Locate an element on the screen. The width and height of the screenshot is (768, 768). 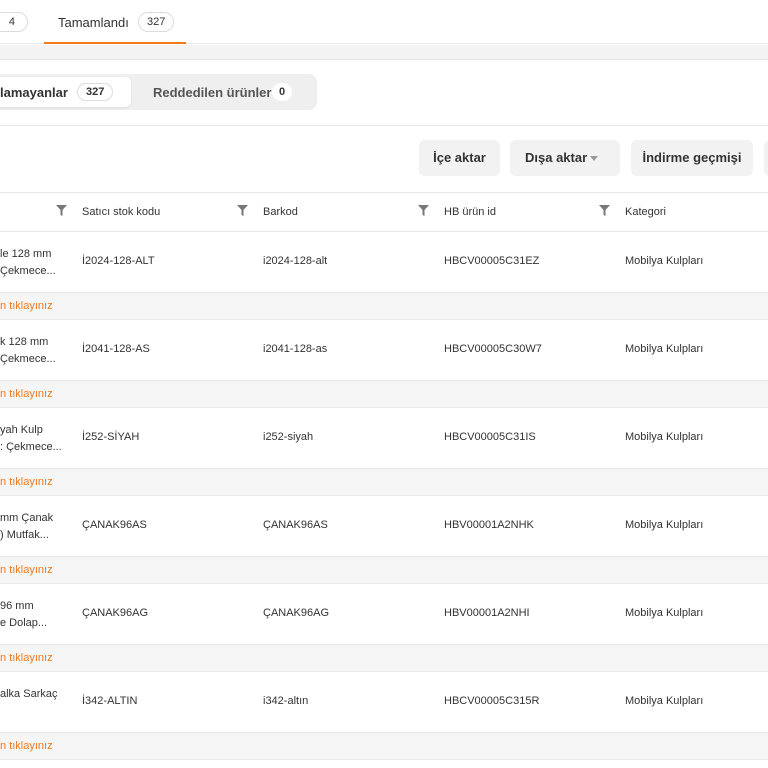
segment-unlisted: lamayanlar 327 is located at coordinates (65, 92).